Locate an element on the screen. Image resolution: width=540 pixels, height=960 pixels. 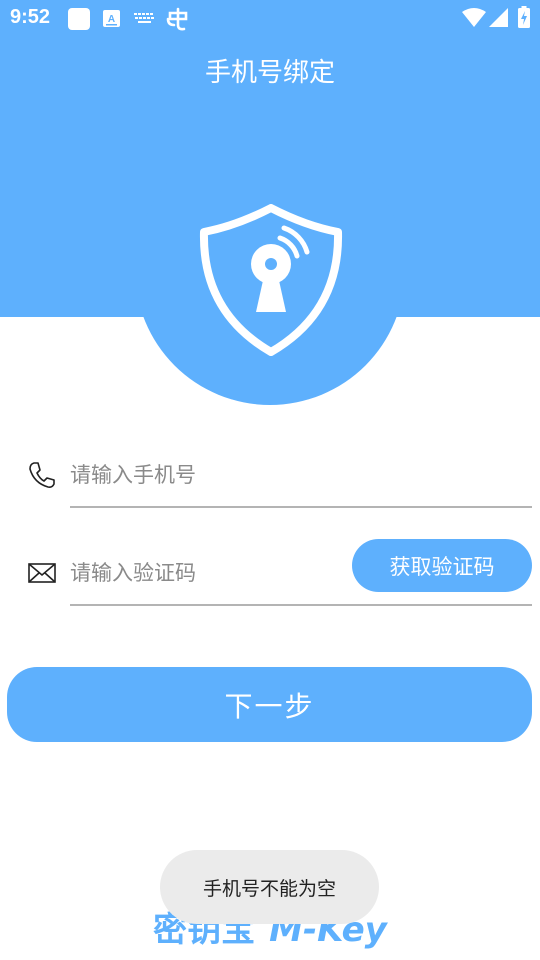
toast-message: 手机号不能为空 is located at coordinates (269, 887).